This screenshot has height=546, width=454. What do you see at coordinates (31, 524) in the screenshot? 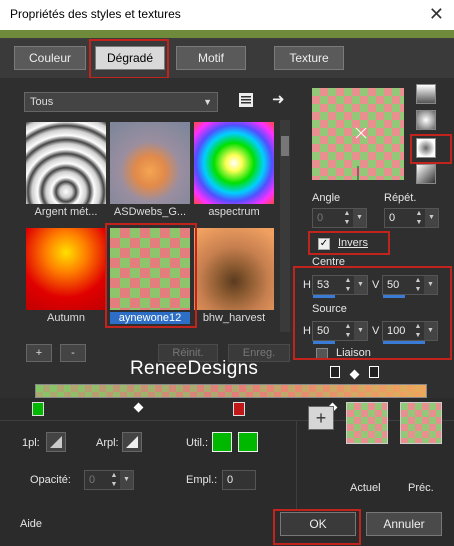
I see `help-link: Aide` at bounding box center [31, 524].